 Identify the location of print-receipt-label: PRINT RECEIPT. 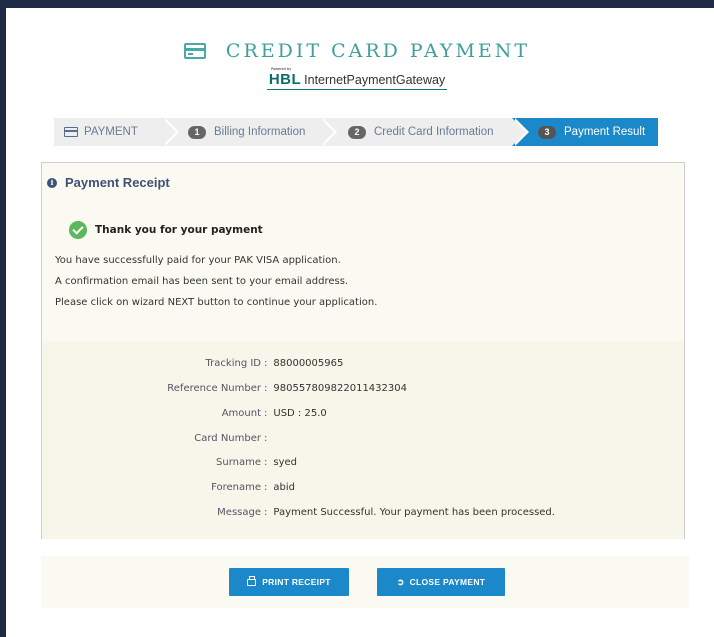
(296, 582).